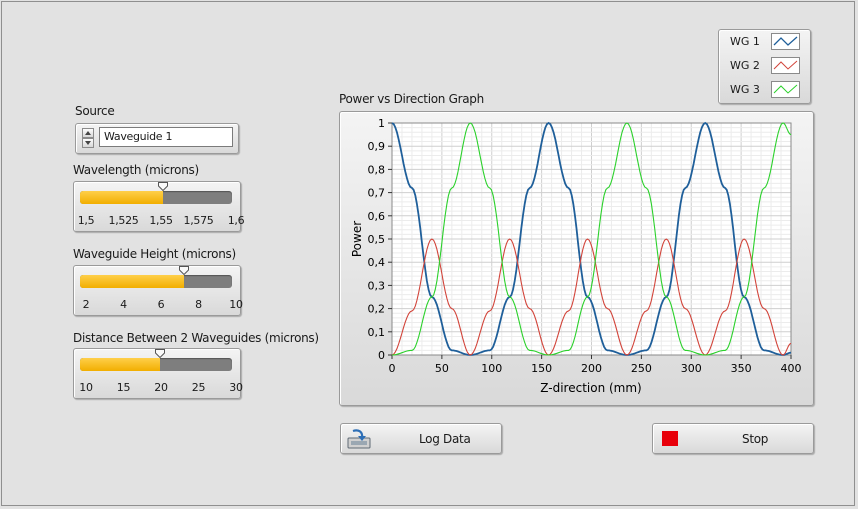  Describe the element at coordinates (411, 99) in the screenshot. I see `graph-title: Power vs Direction Graph` at that location.